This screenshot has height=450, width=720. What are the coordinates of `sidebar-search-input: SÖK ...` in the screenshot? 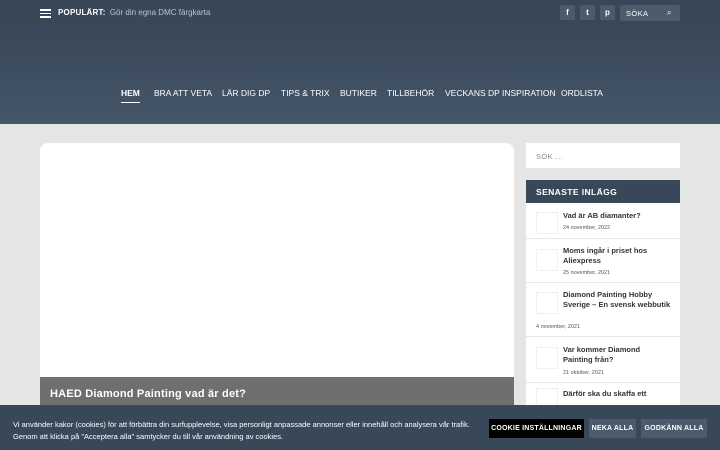 It's located at (603, 155).